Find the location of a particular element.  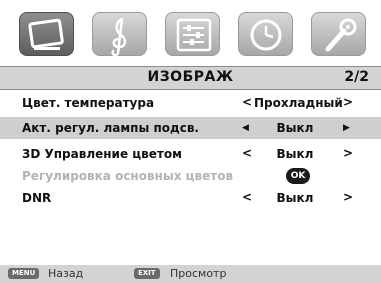

menu-item-3d-color-management: 3D Управление цветом < Выкл > is located at coordinates (190, 154).